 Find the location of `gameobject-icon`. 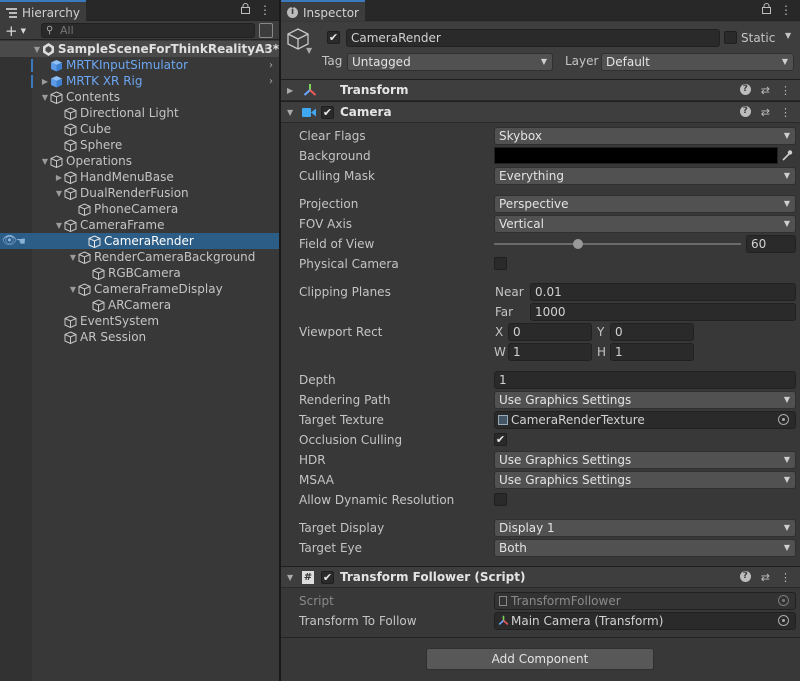

gameobject-icon is located at coordinates (56, 161).